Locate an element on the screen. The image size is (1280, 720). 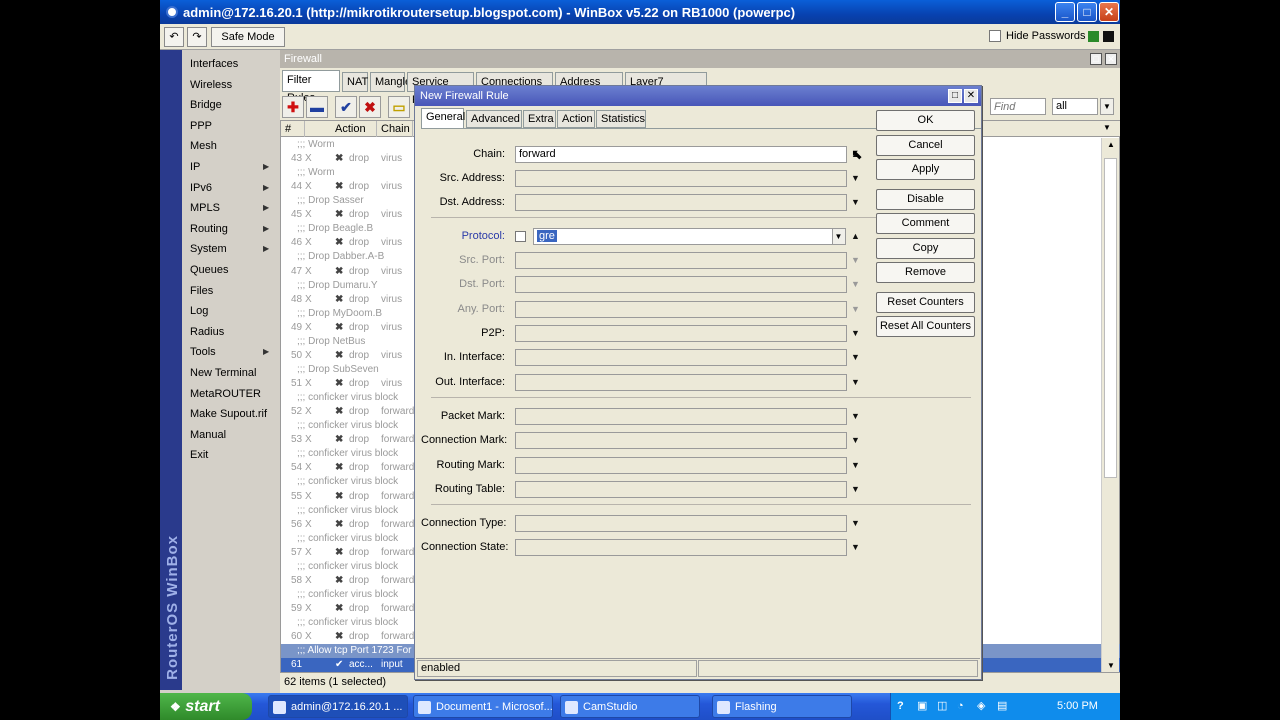
dialog-tab-statistics: Statistics is located at coordinates (621, 119).